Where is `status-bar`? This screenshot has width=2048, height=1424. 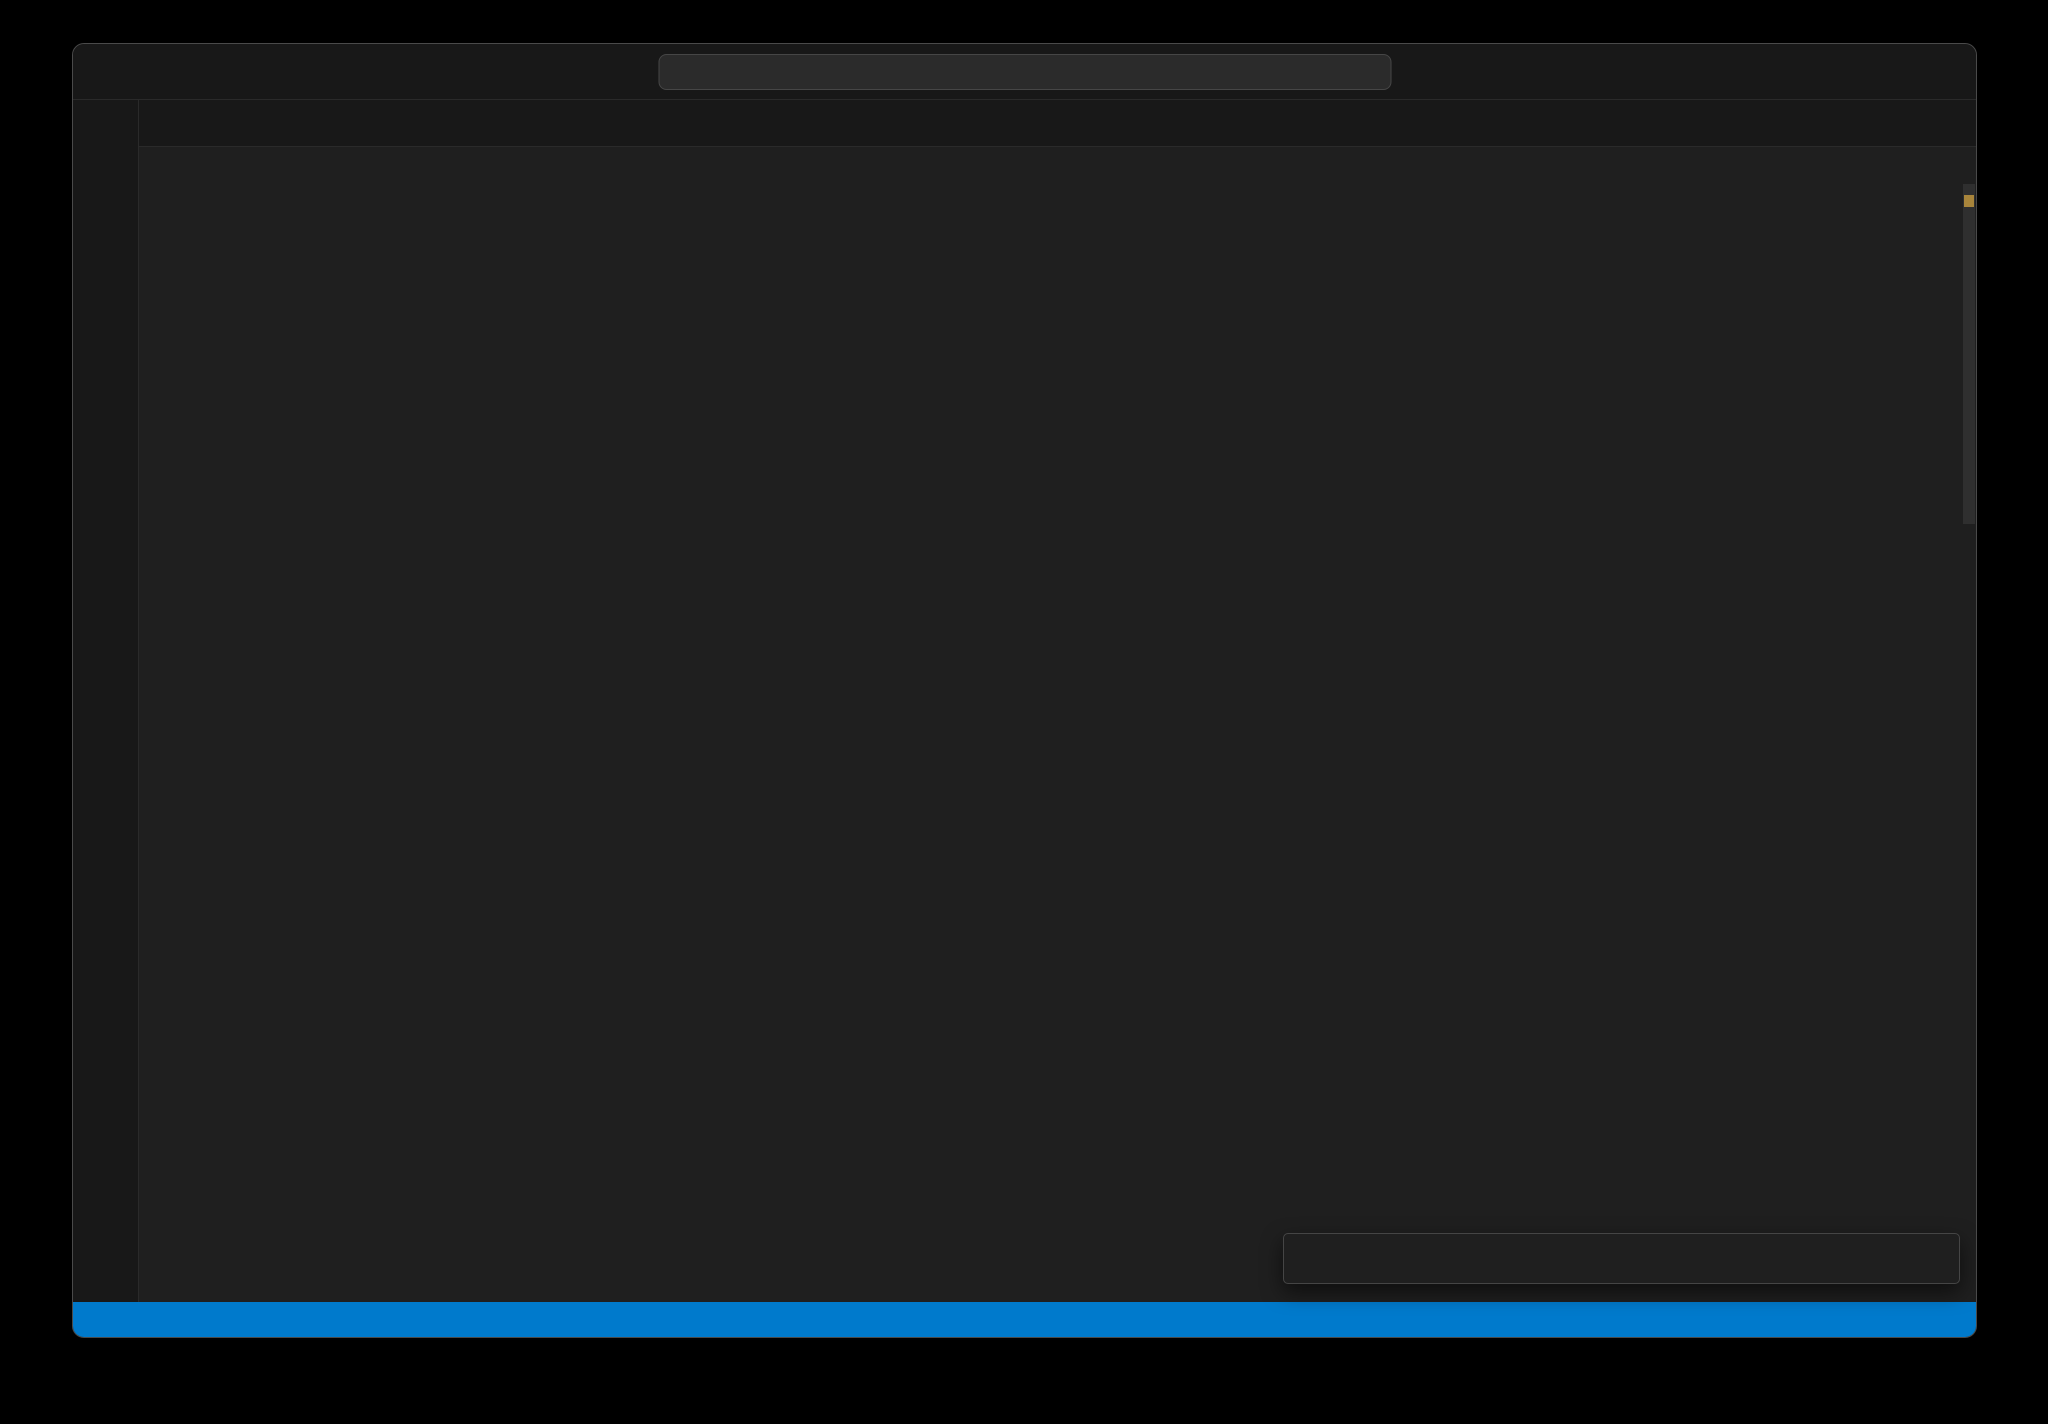 status-bar is located at coordinates (1024, 1319).